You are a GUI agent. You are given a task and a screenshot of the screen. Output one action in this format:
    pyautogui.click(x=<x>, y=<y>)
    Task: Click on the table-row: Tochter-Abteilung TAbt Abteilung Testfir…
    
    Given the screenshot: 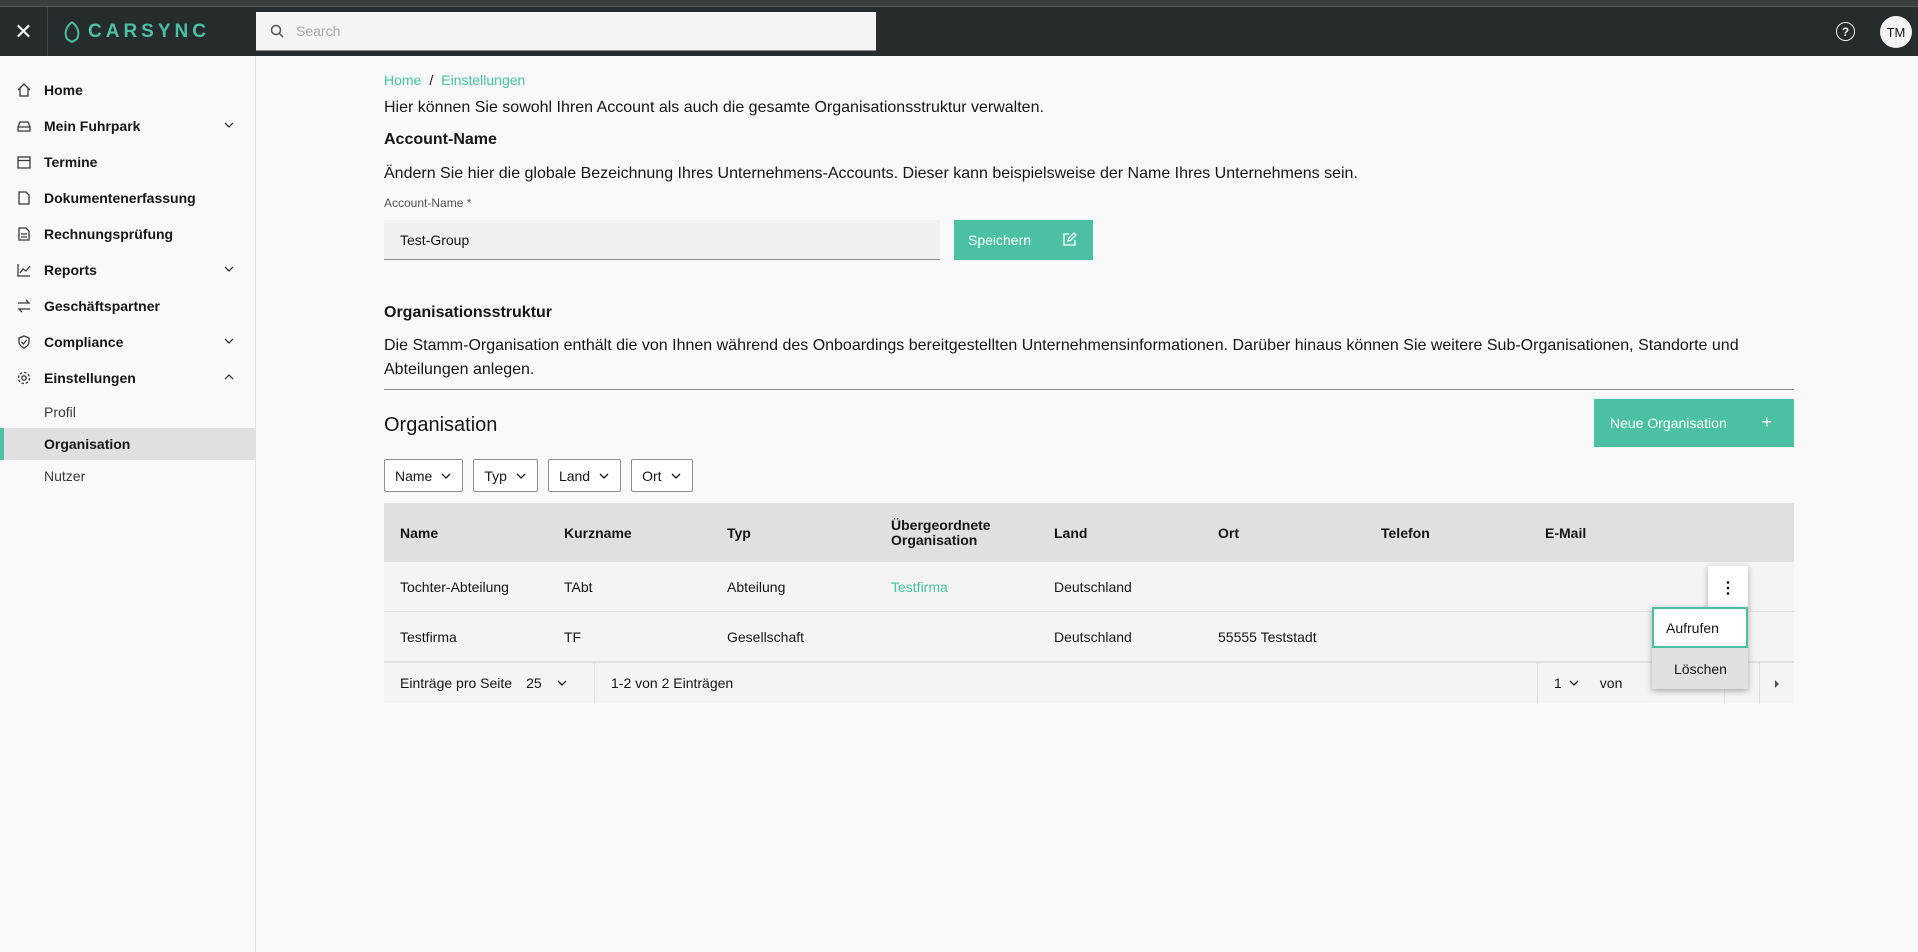 What is the action you would take?
    pyautogui.click(x=1089, y=587)
    